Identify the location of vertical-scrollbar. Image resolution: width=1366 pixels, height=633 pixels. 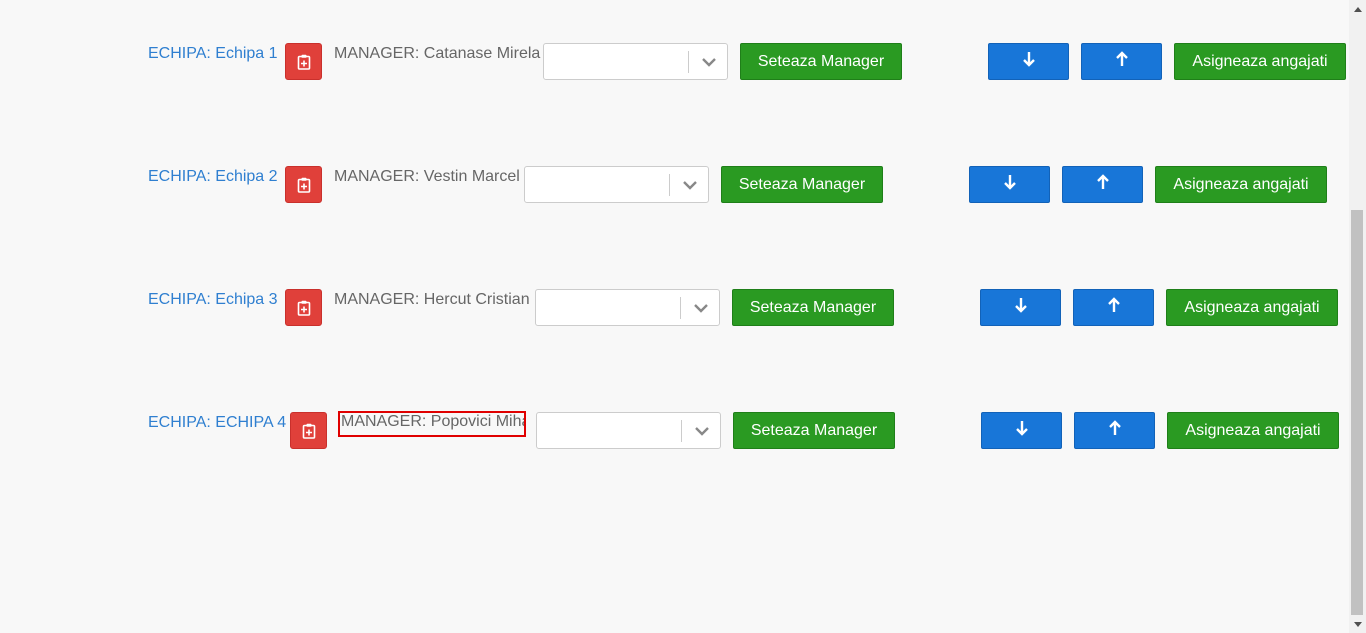
(1357, 316).